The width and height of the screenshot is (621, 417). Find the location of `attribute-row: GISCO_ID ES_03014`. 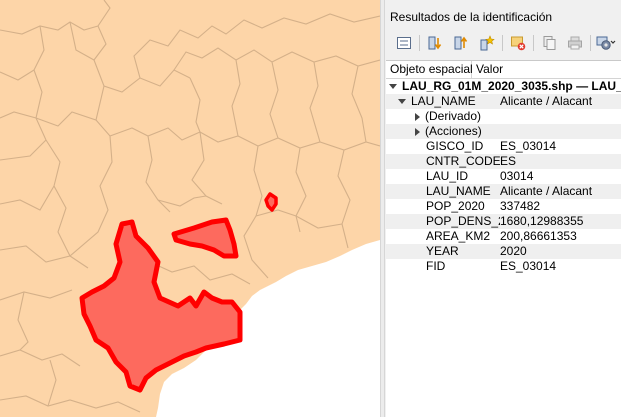

attribute-row: GISCO_ID ES_03014 is located at coordinates (503, 146).